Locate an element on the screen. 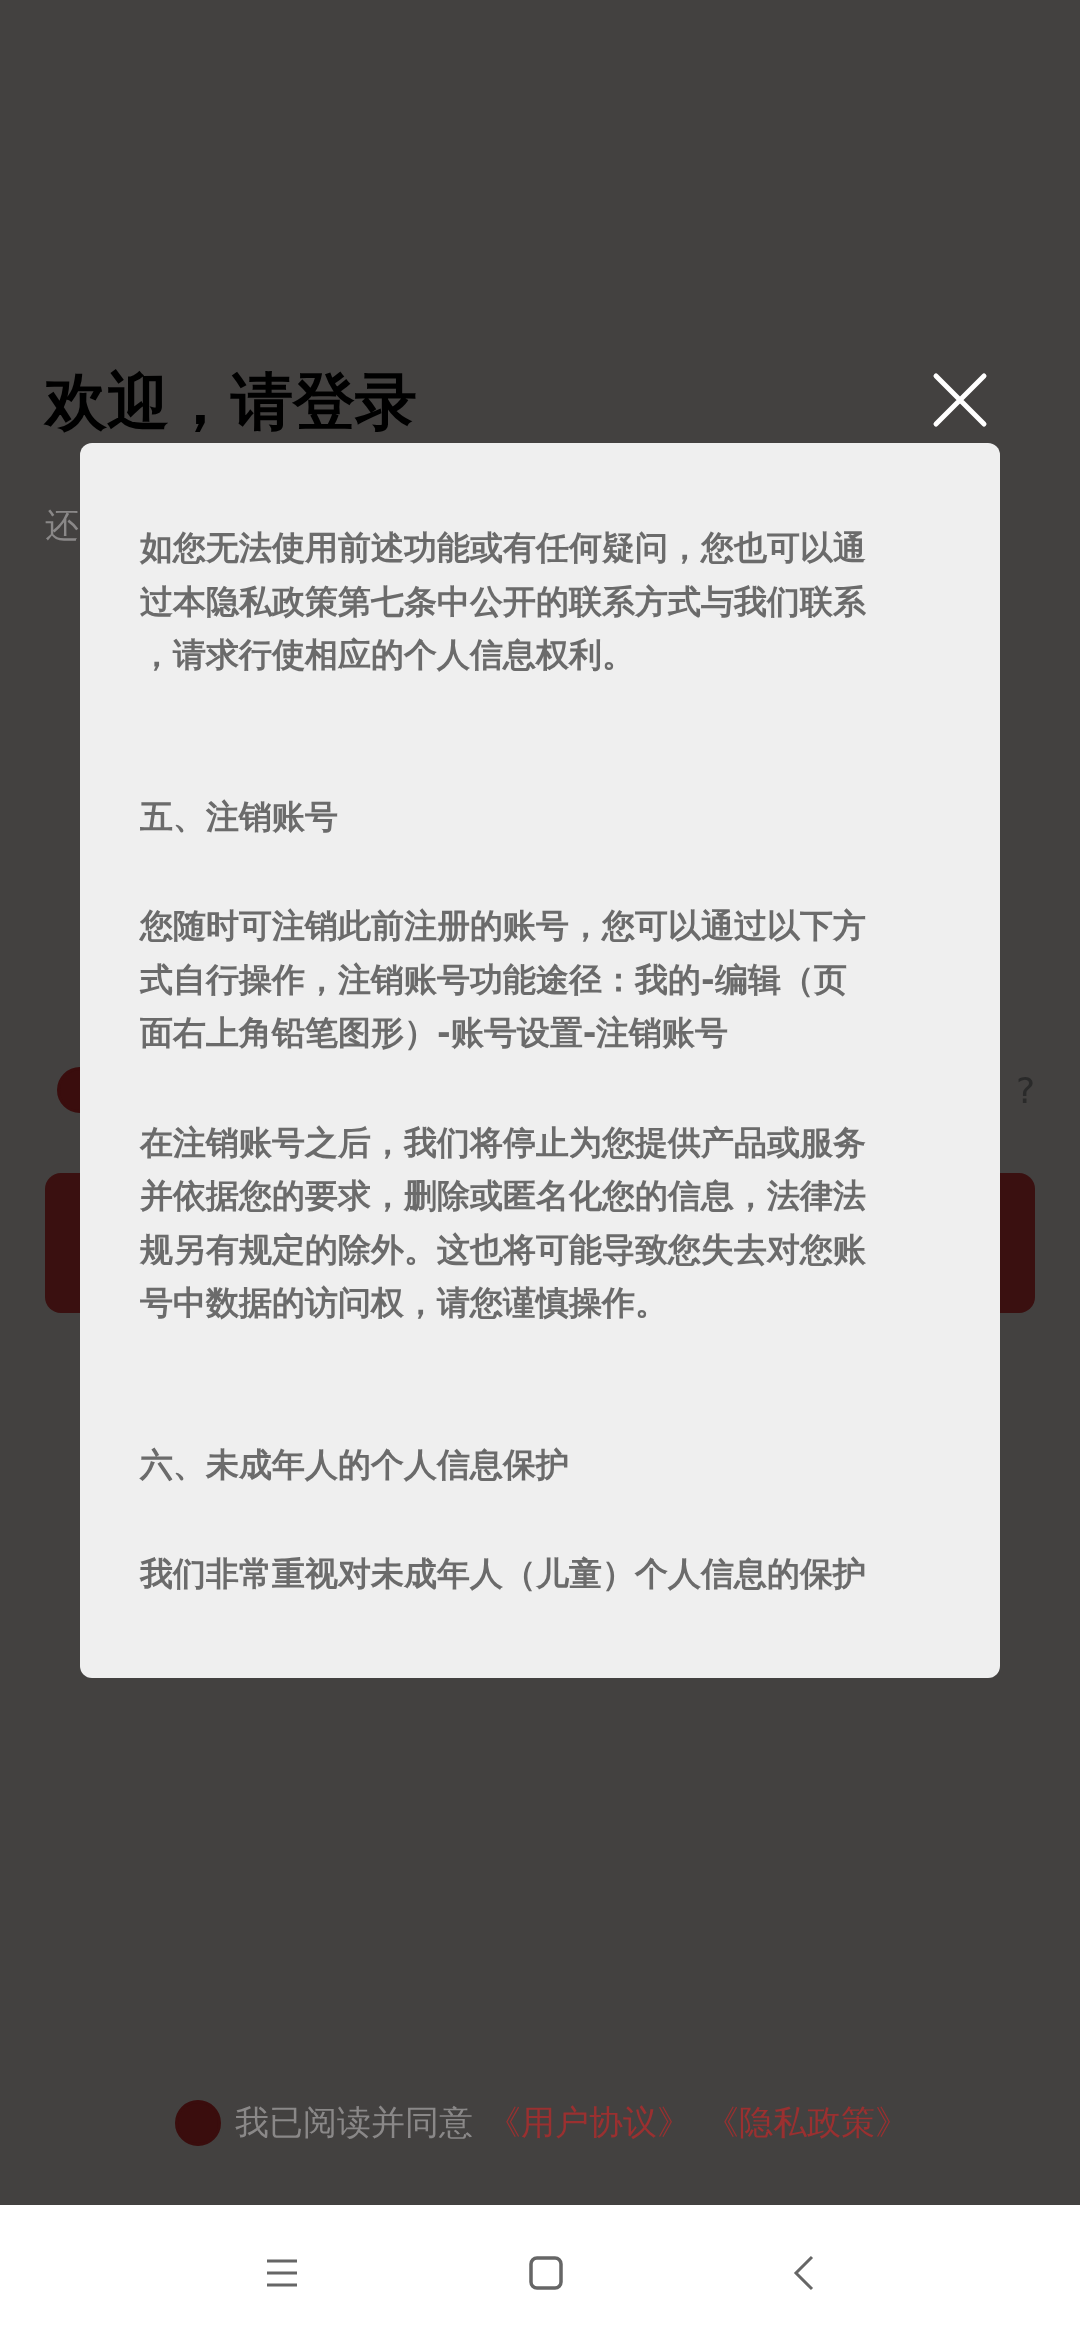  menu-icon is located at coordinates (282, 2272).